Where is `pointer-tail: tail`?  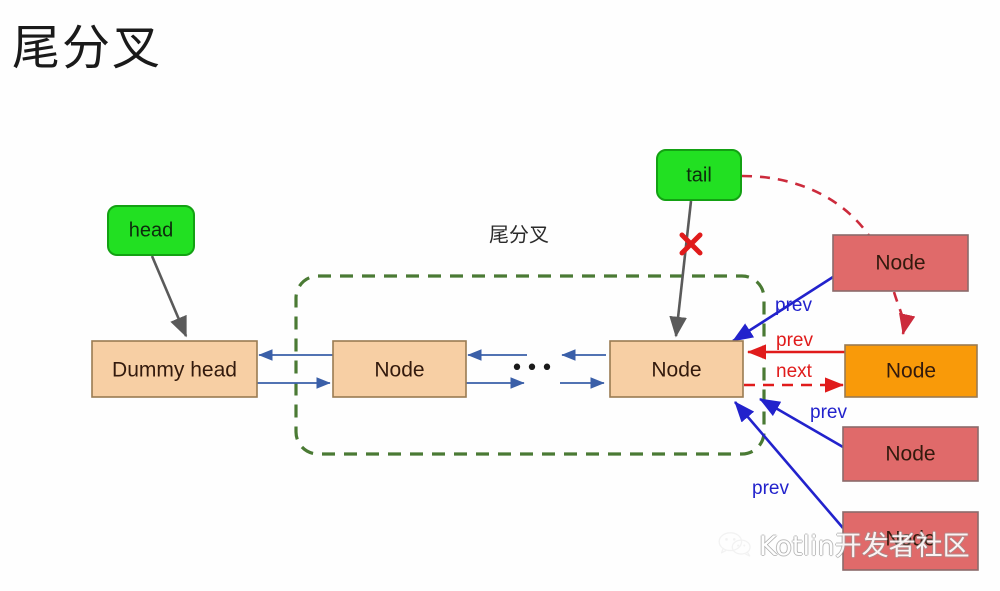
pointer-tail: tail is located at coordinates (699, 175).